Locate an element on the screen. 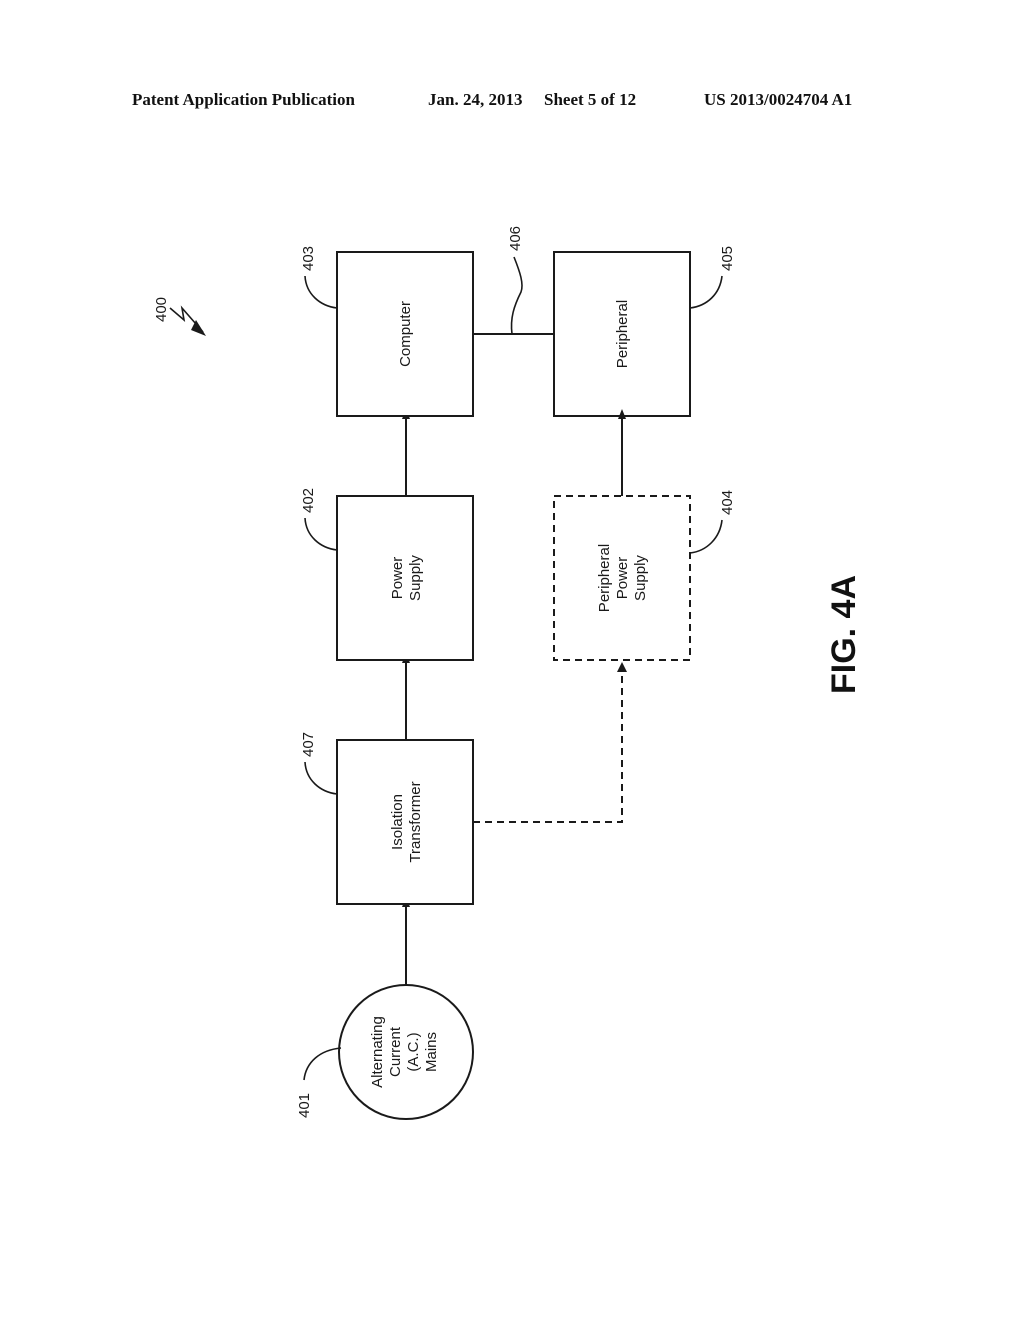 This screenshot has width=1024, height=1320. ref-405-leader is located at coordinates (706, 292).